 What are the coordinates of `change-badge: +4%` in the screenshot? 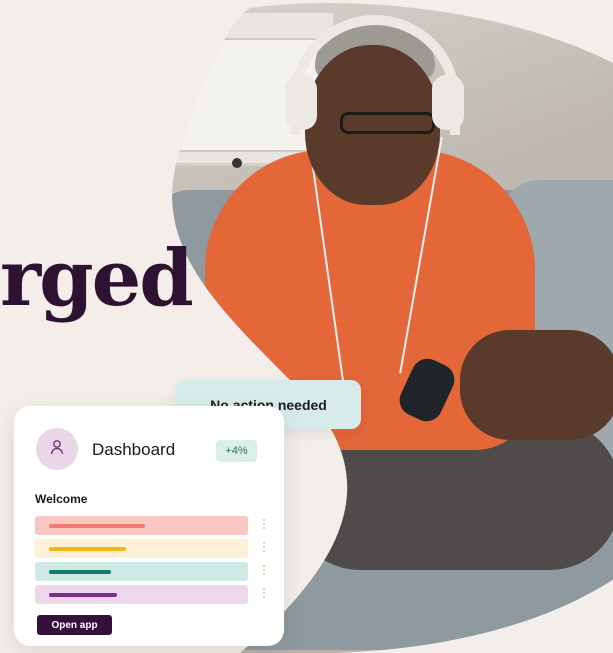 It's located at (236, 451).